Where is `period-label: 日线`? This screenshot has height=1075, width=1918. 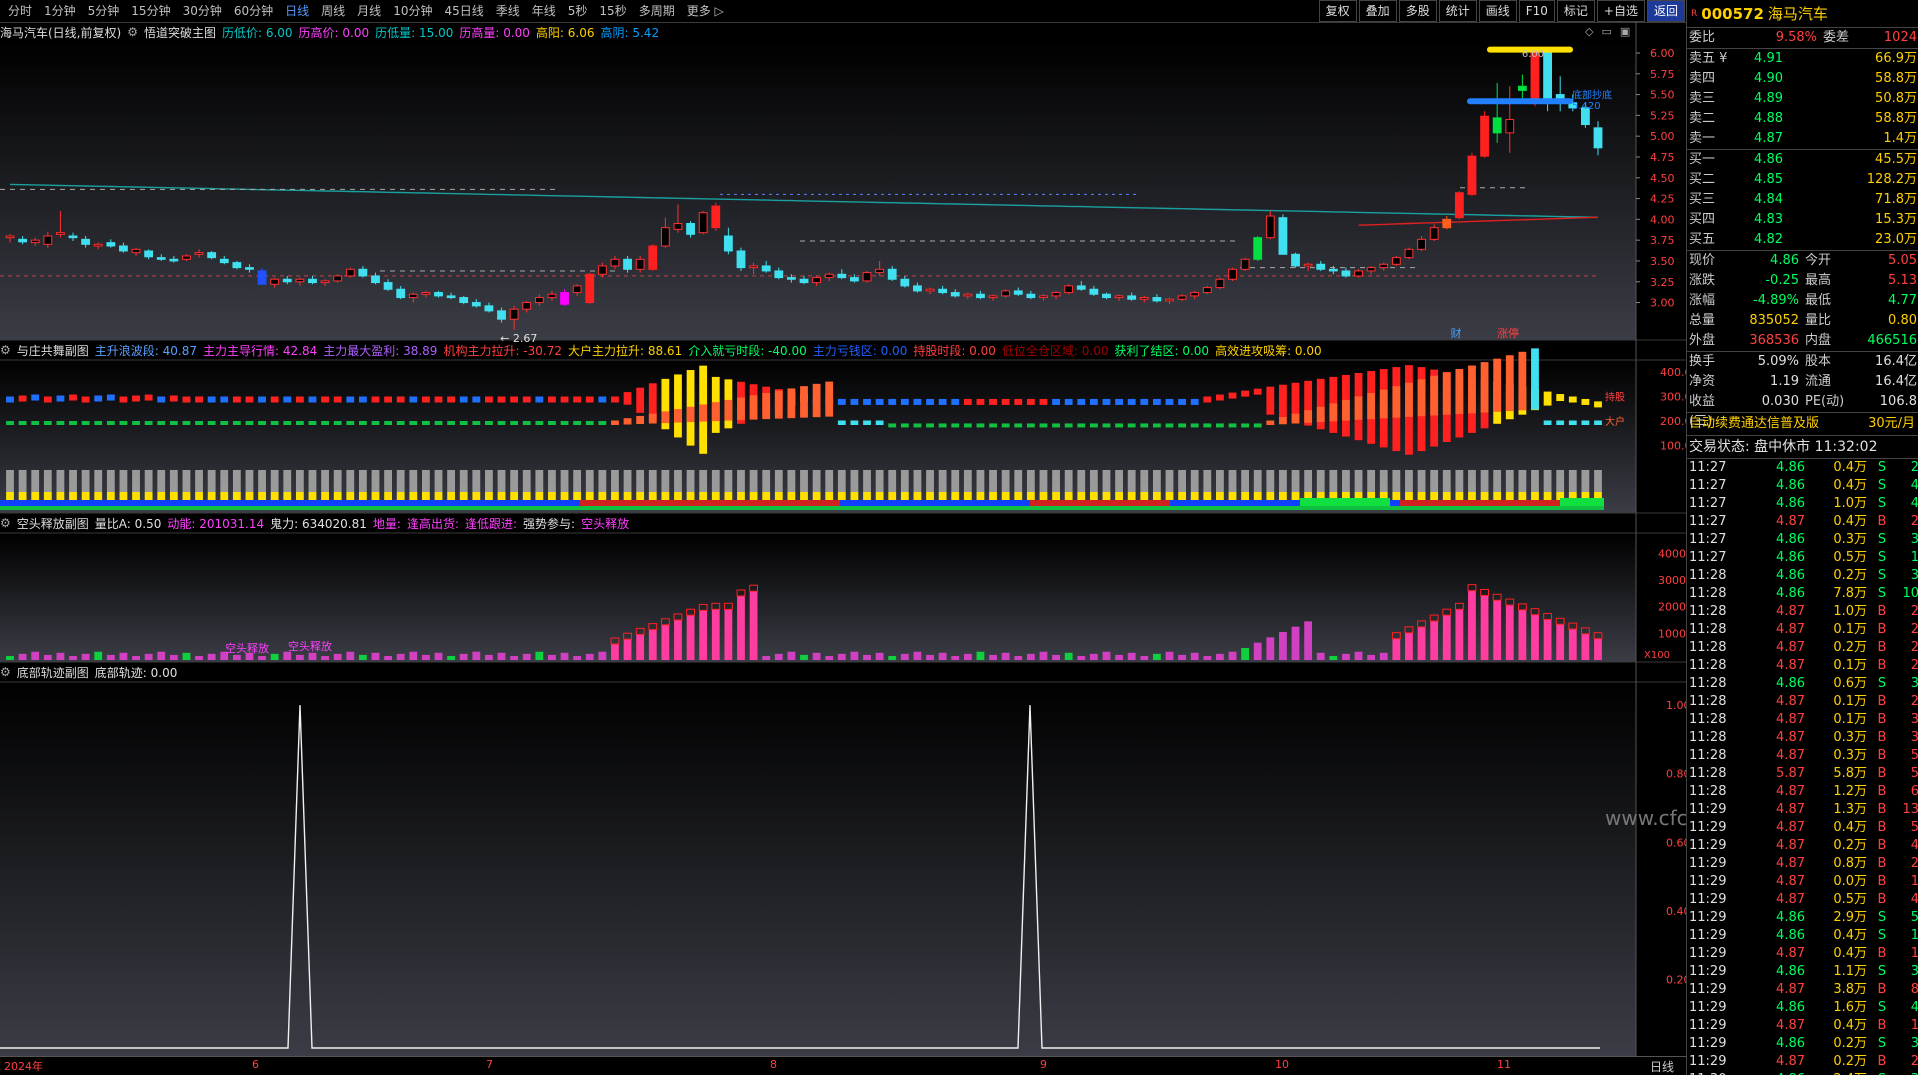 period-label: 日线 is located at coordinates (1662, 1066).